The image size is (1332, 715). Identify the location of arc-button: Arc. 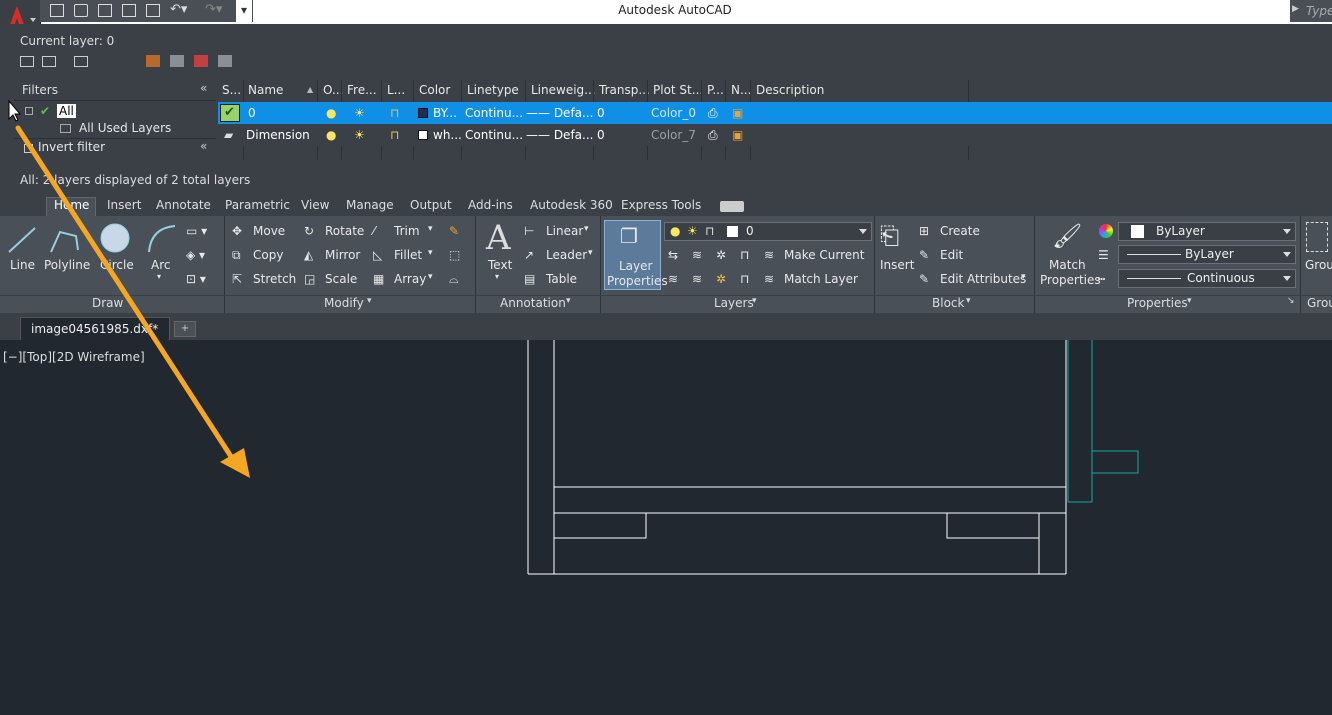
(160, 265).